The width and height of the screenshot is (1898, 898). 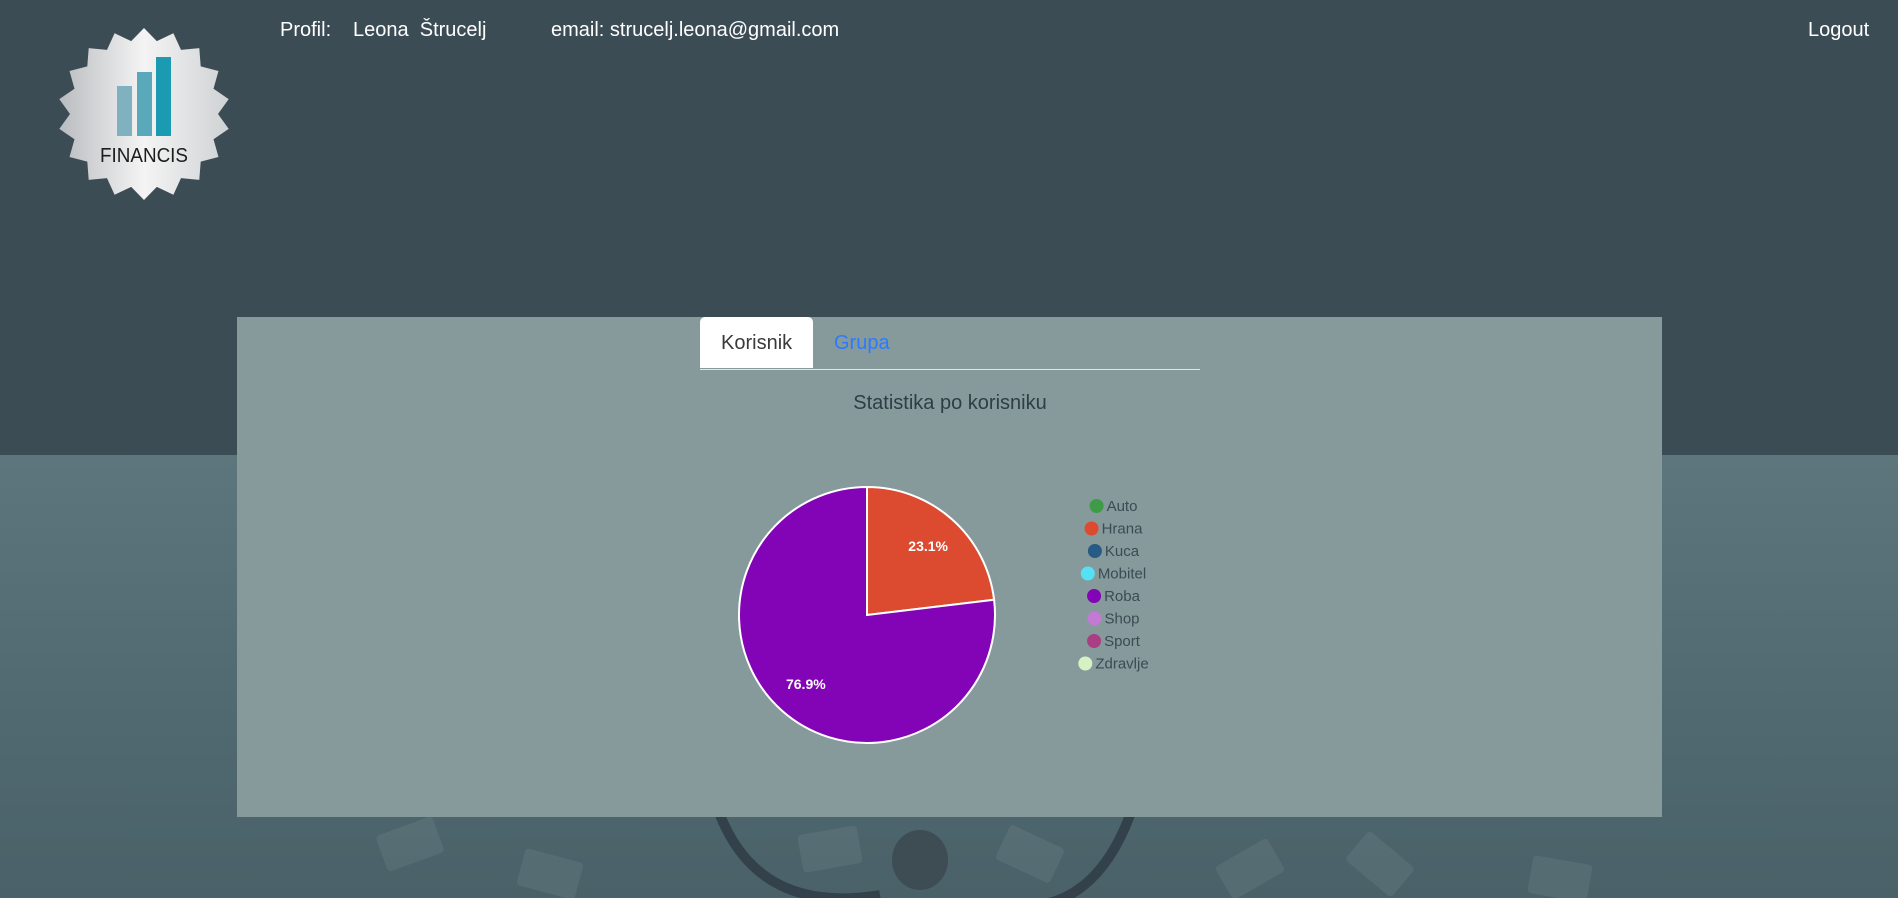 I want to click on legend-item-shop: Shop, so click(x=1113, y=619).